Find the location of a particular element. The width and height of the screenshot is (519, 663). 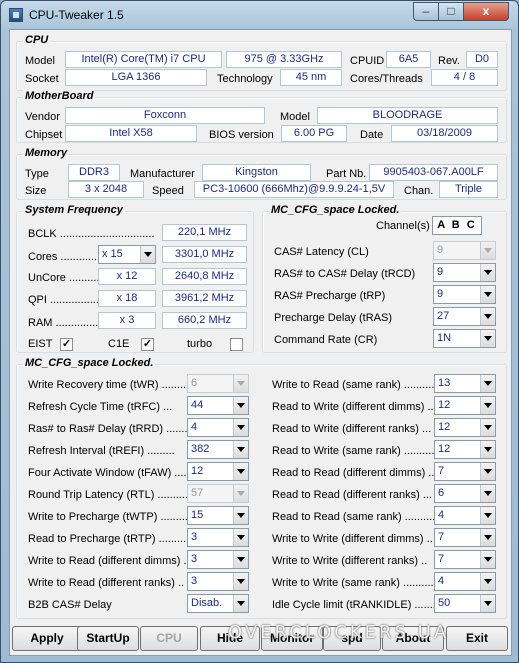

timing-select: 50 is located at coordinates (465, 603).